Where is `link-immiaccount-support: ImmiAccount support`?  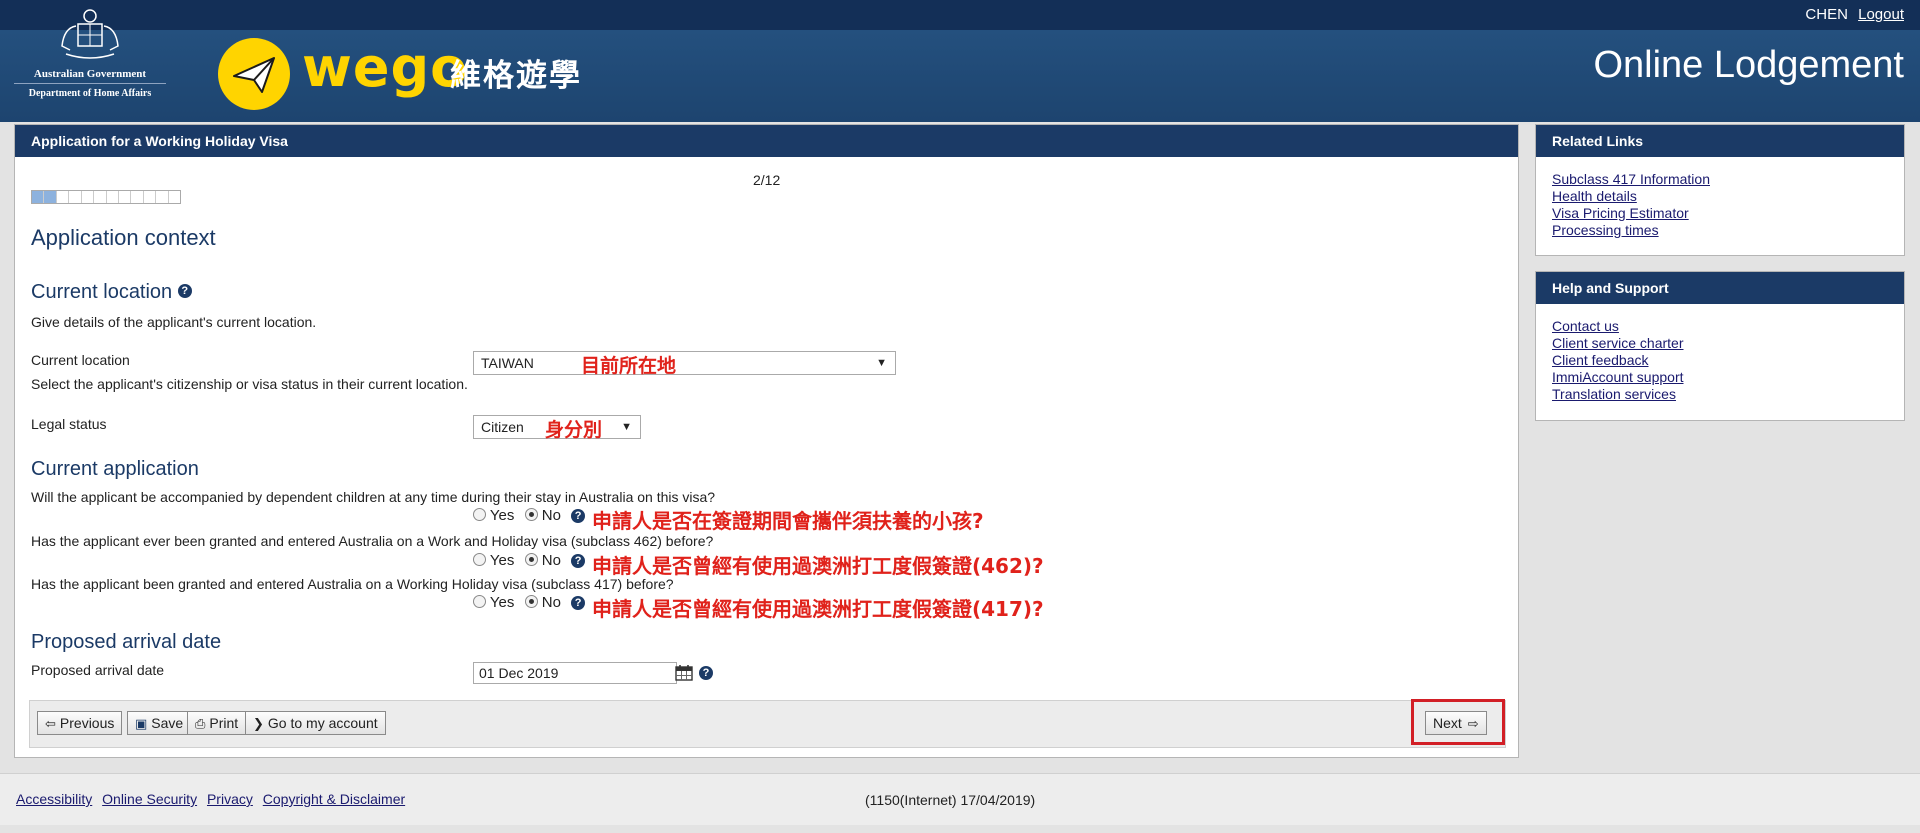 link-immiaccount-support: ImmiAccount support is located at coordinates (1618, 377).